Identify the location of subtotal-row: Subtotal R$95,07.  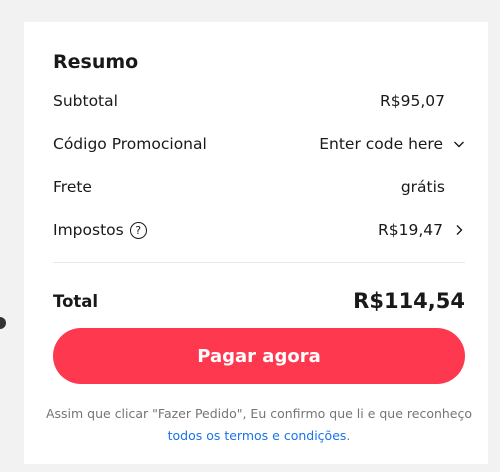
(259, 101).